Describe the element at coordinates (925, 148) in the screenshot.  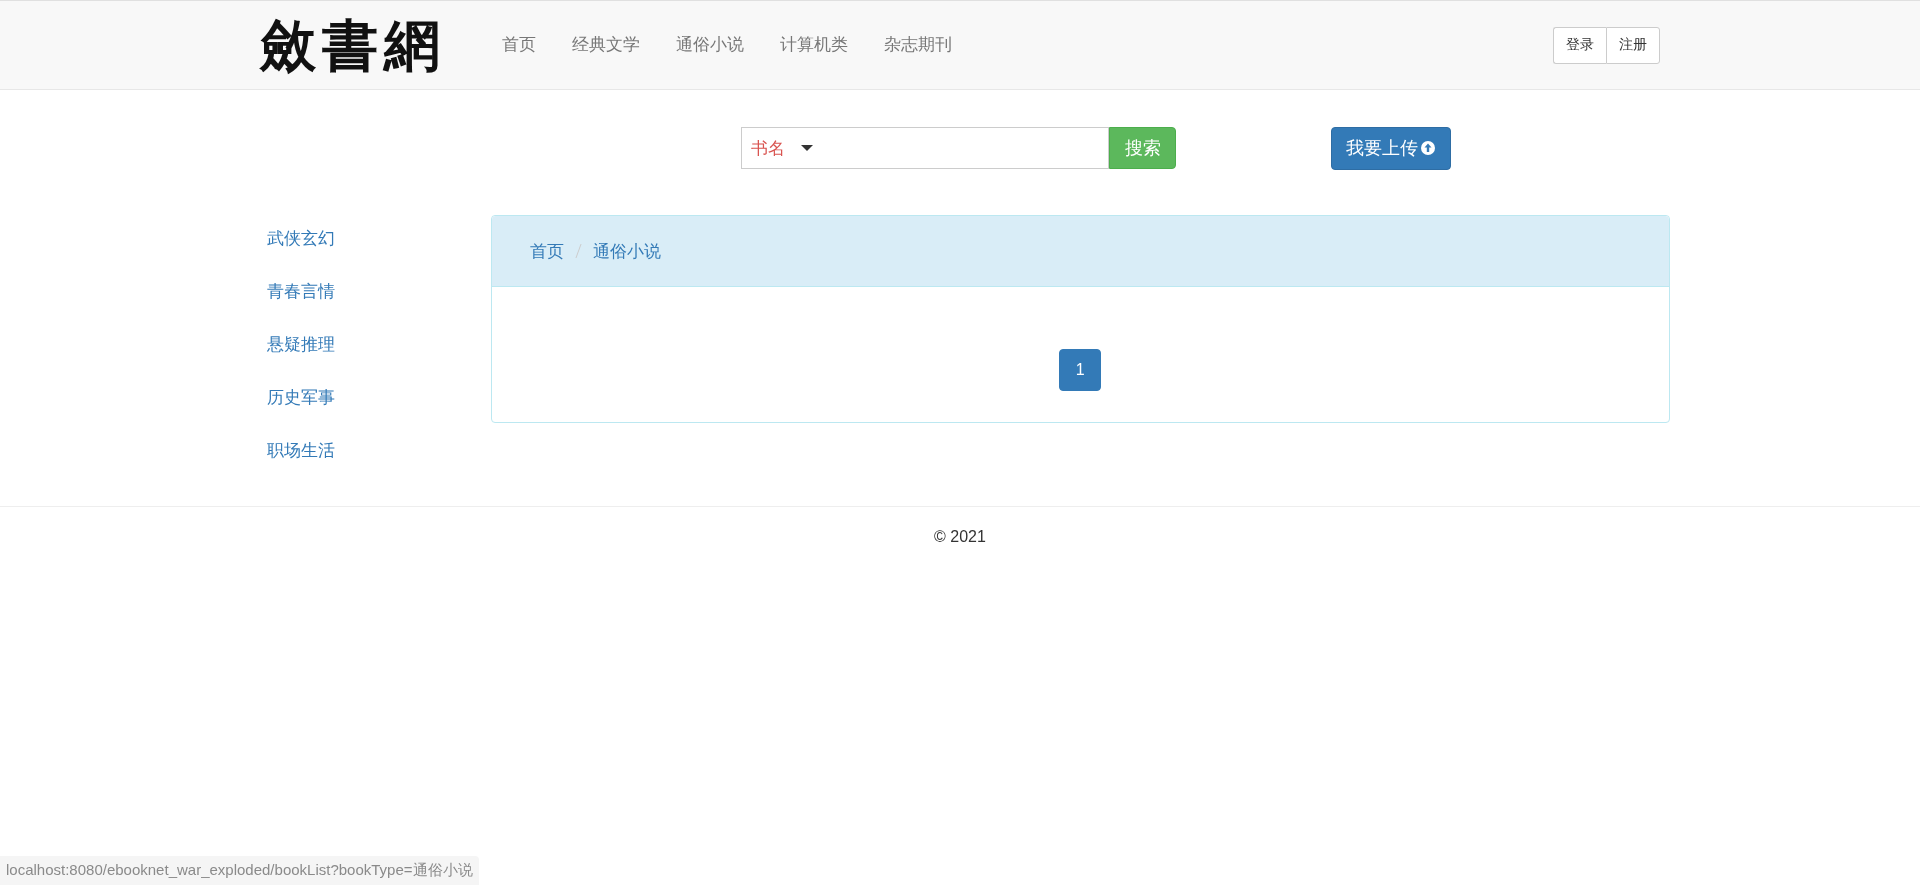
I see `search-field: 书名` at that location.